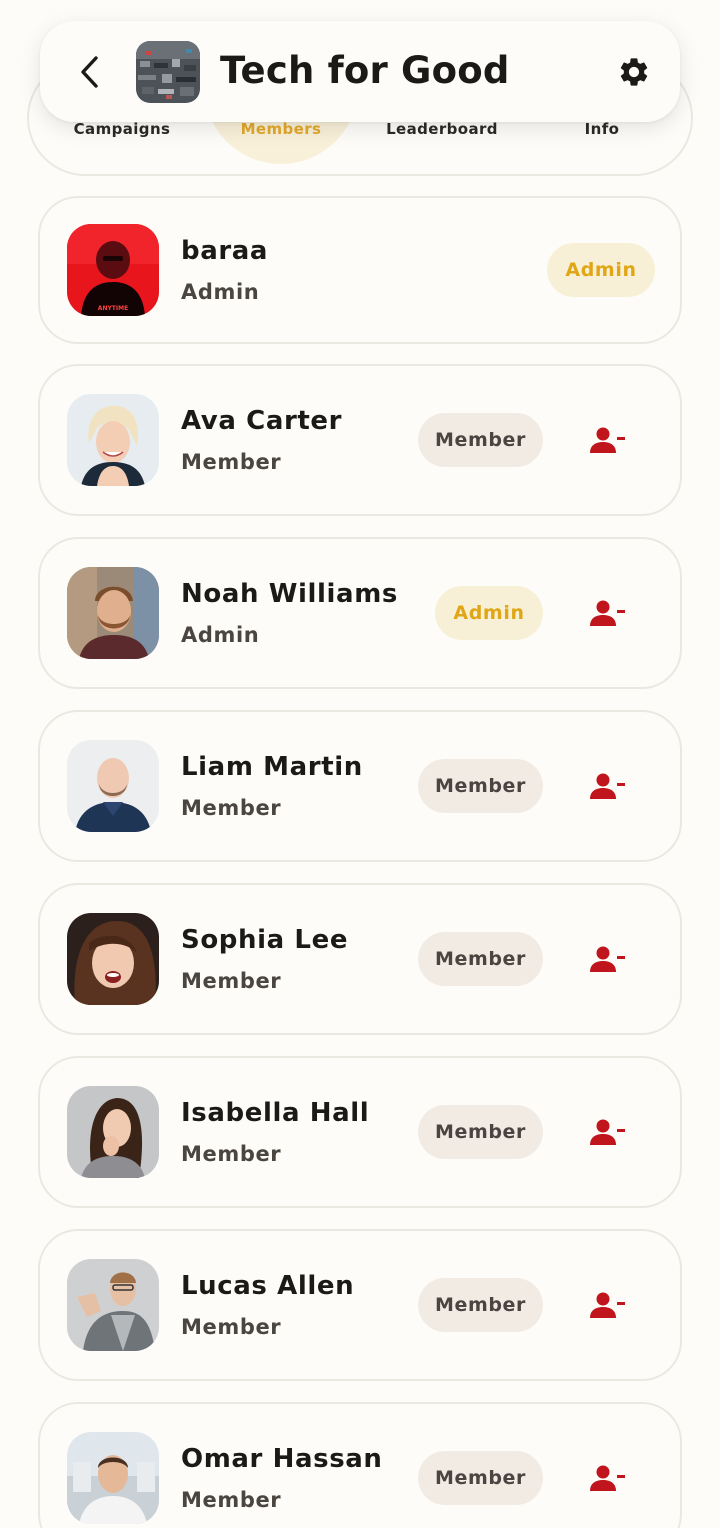 The width and height of the screenshot is (720, 1528). I want to click on member-card: Lucas Allen Member Member, so click(360, 1305).